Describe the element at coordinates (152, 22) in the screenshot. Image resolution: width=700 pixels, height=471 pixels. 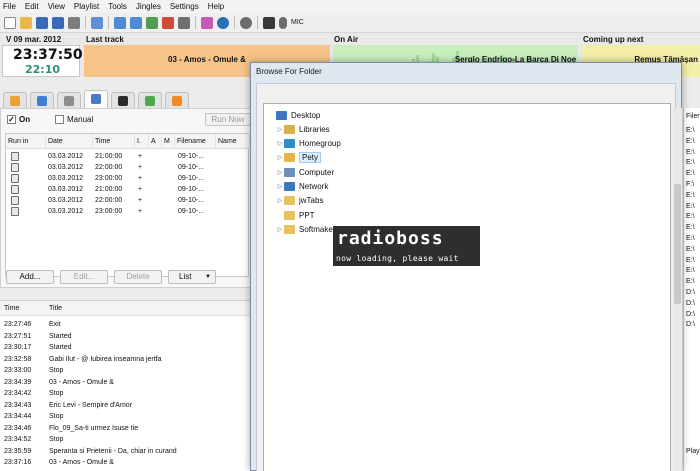
I see `insert-icon` at that location.